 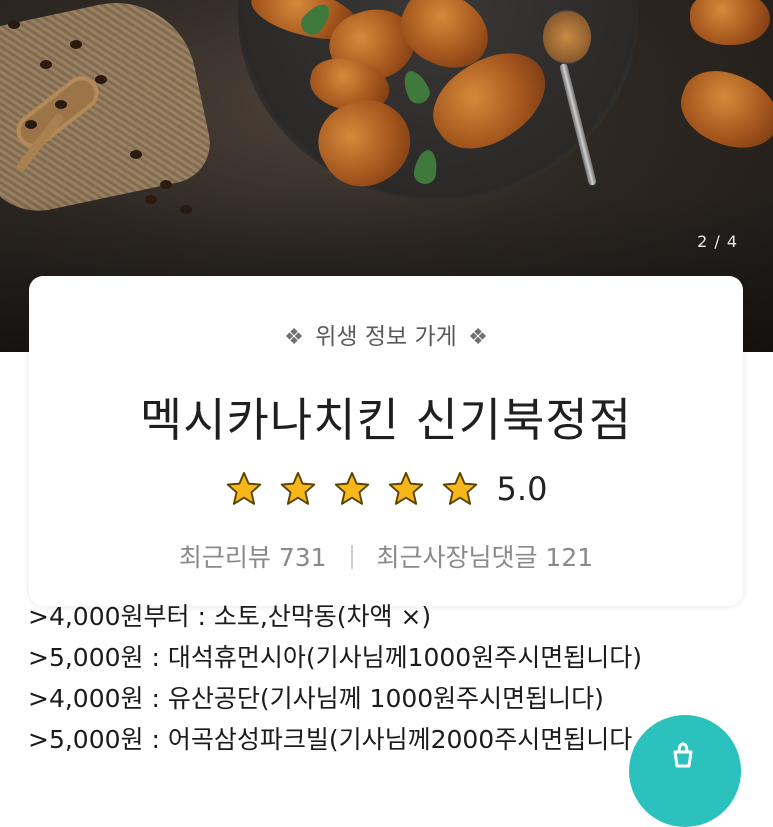 I want to click on cart-icon, so click(x=683, y=755).